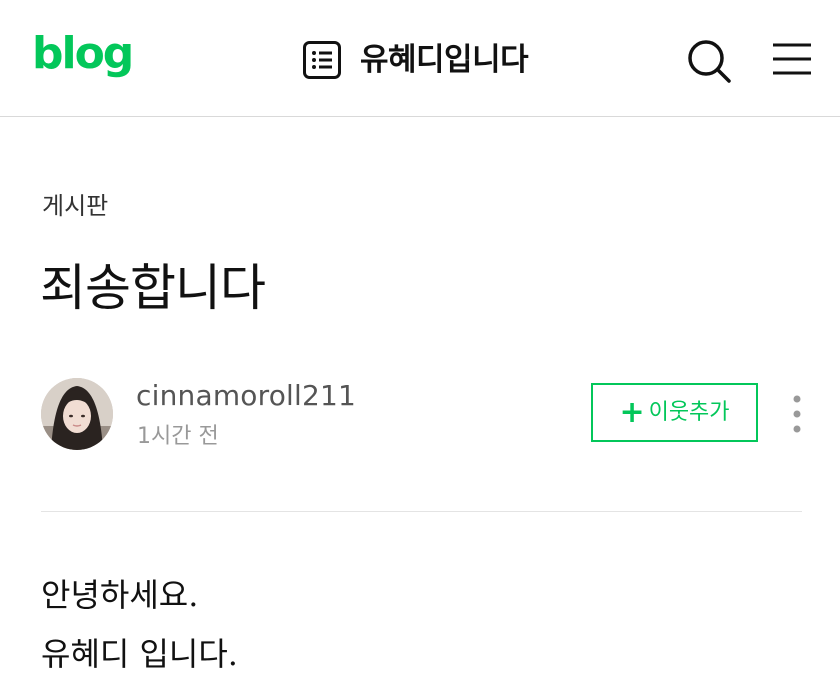 Image resolution: width=840 pixels, height=683 pixels. I want to click on blog-title-link: 유혜디입니다, so click(415, 60).